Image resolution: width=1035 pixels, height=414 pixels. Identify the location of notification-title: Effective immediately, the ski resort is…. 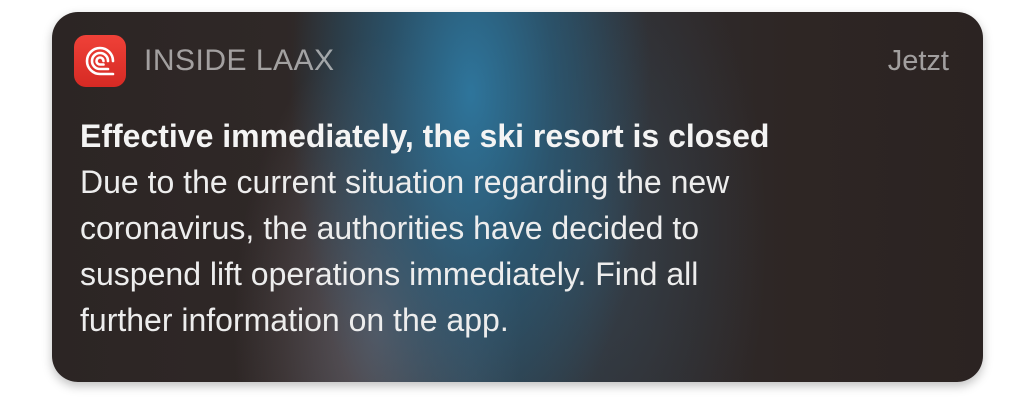
(425, 136).